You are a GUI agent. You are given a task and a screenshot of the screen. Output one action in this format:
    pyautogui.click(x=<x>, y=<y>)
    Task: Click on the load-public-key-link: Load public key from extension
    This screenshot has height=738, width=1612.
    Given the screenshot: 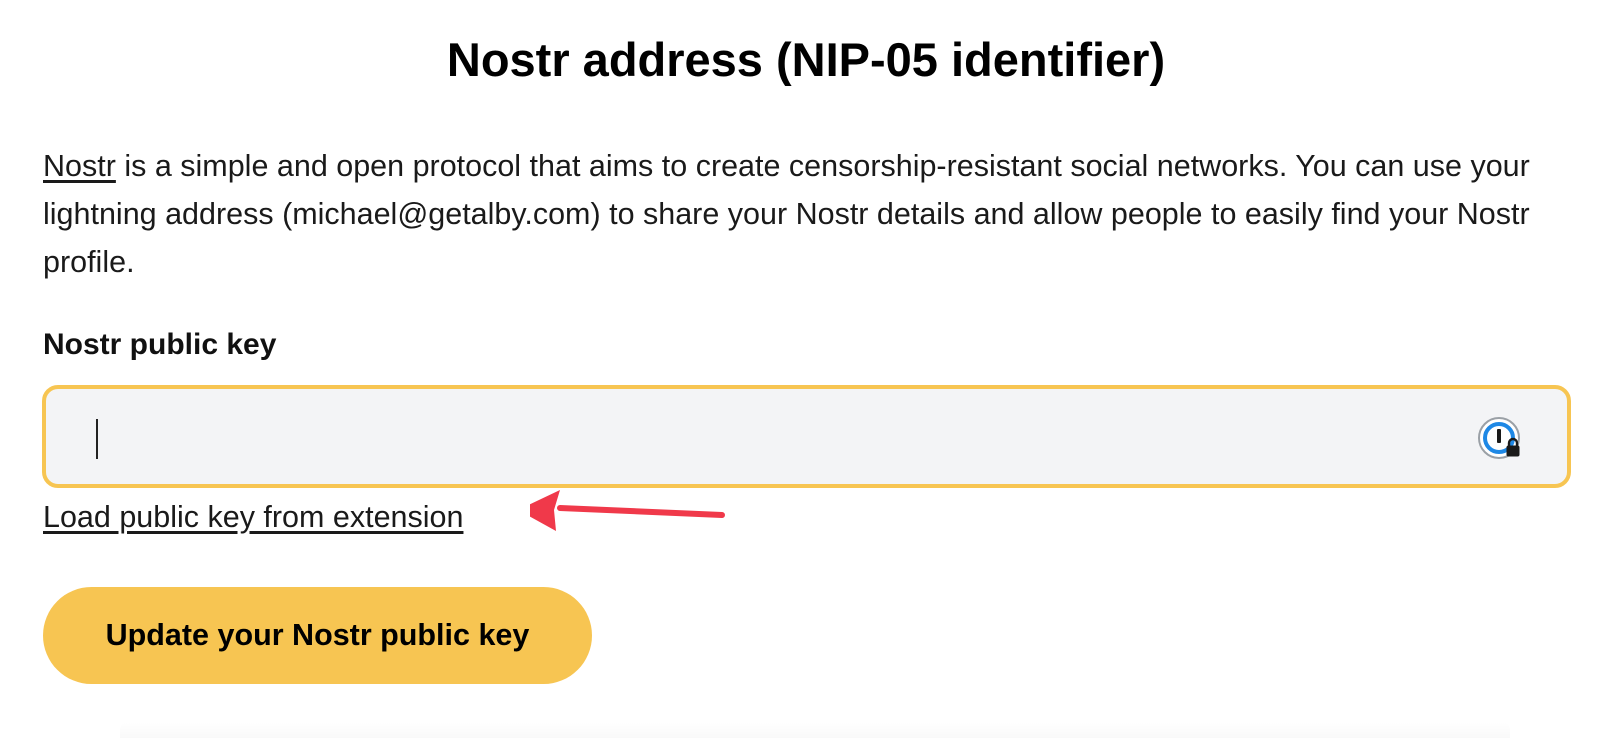 What is the action you would take?
    pyautogui.click(x=253, y=517)
    